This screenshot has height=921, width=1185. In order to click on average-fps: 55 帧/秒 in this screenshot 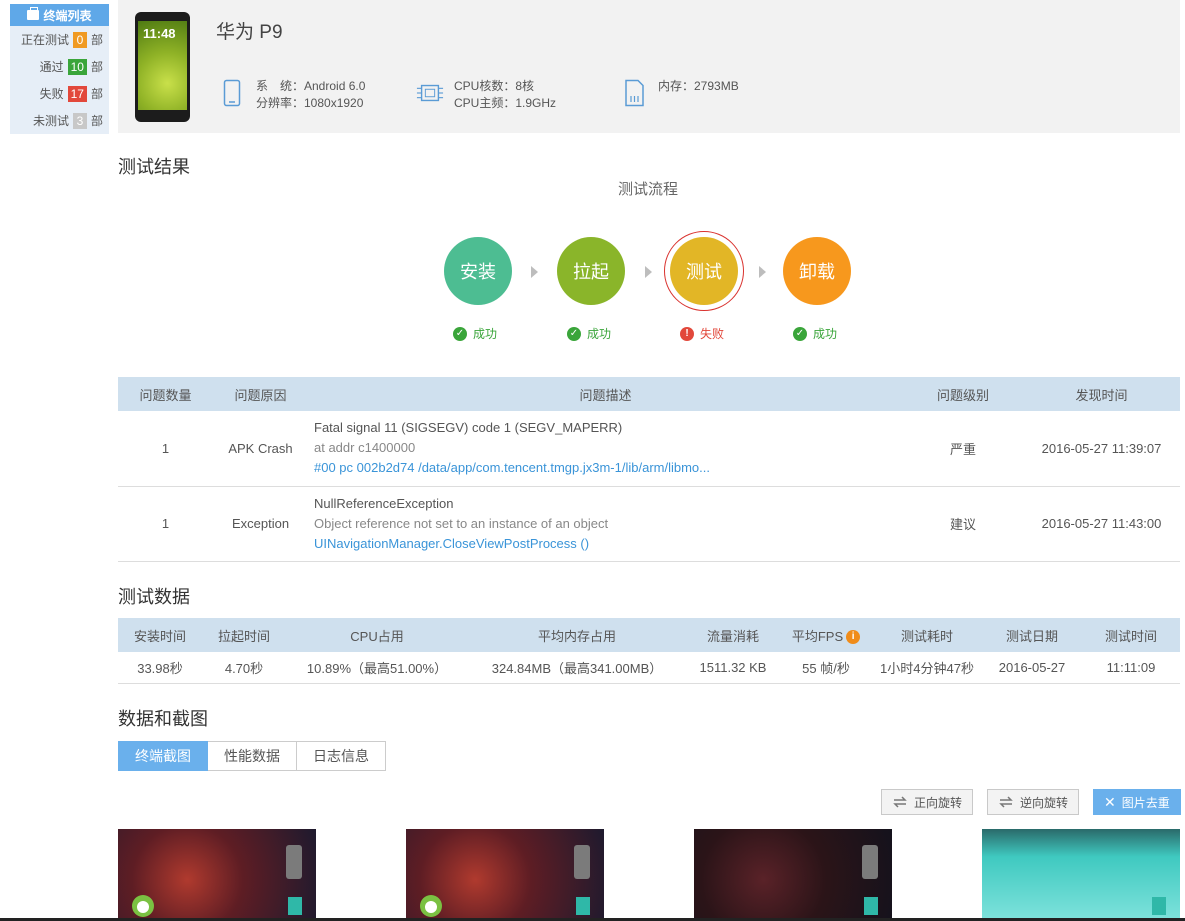, I will do `click(826, 668)`.